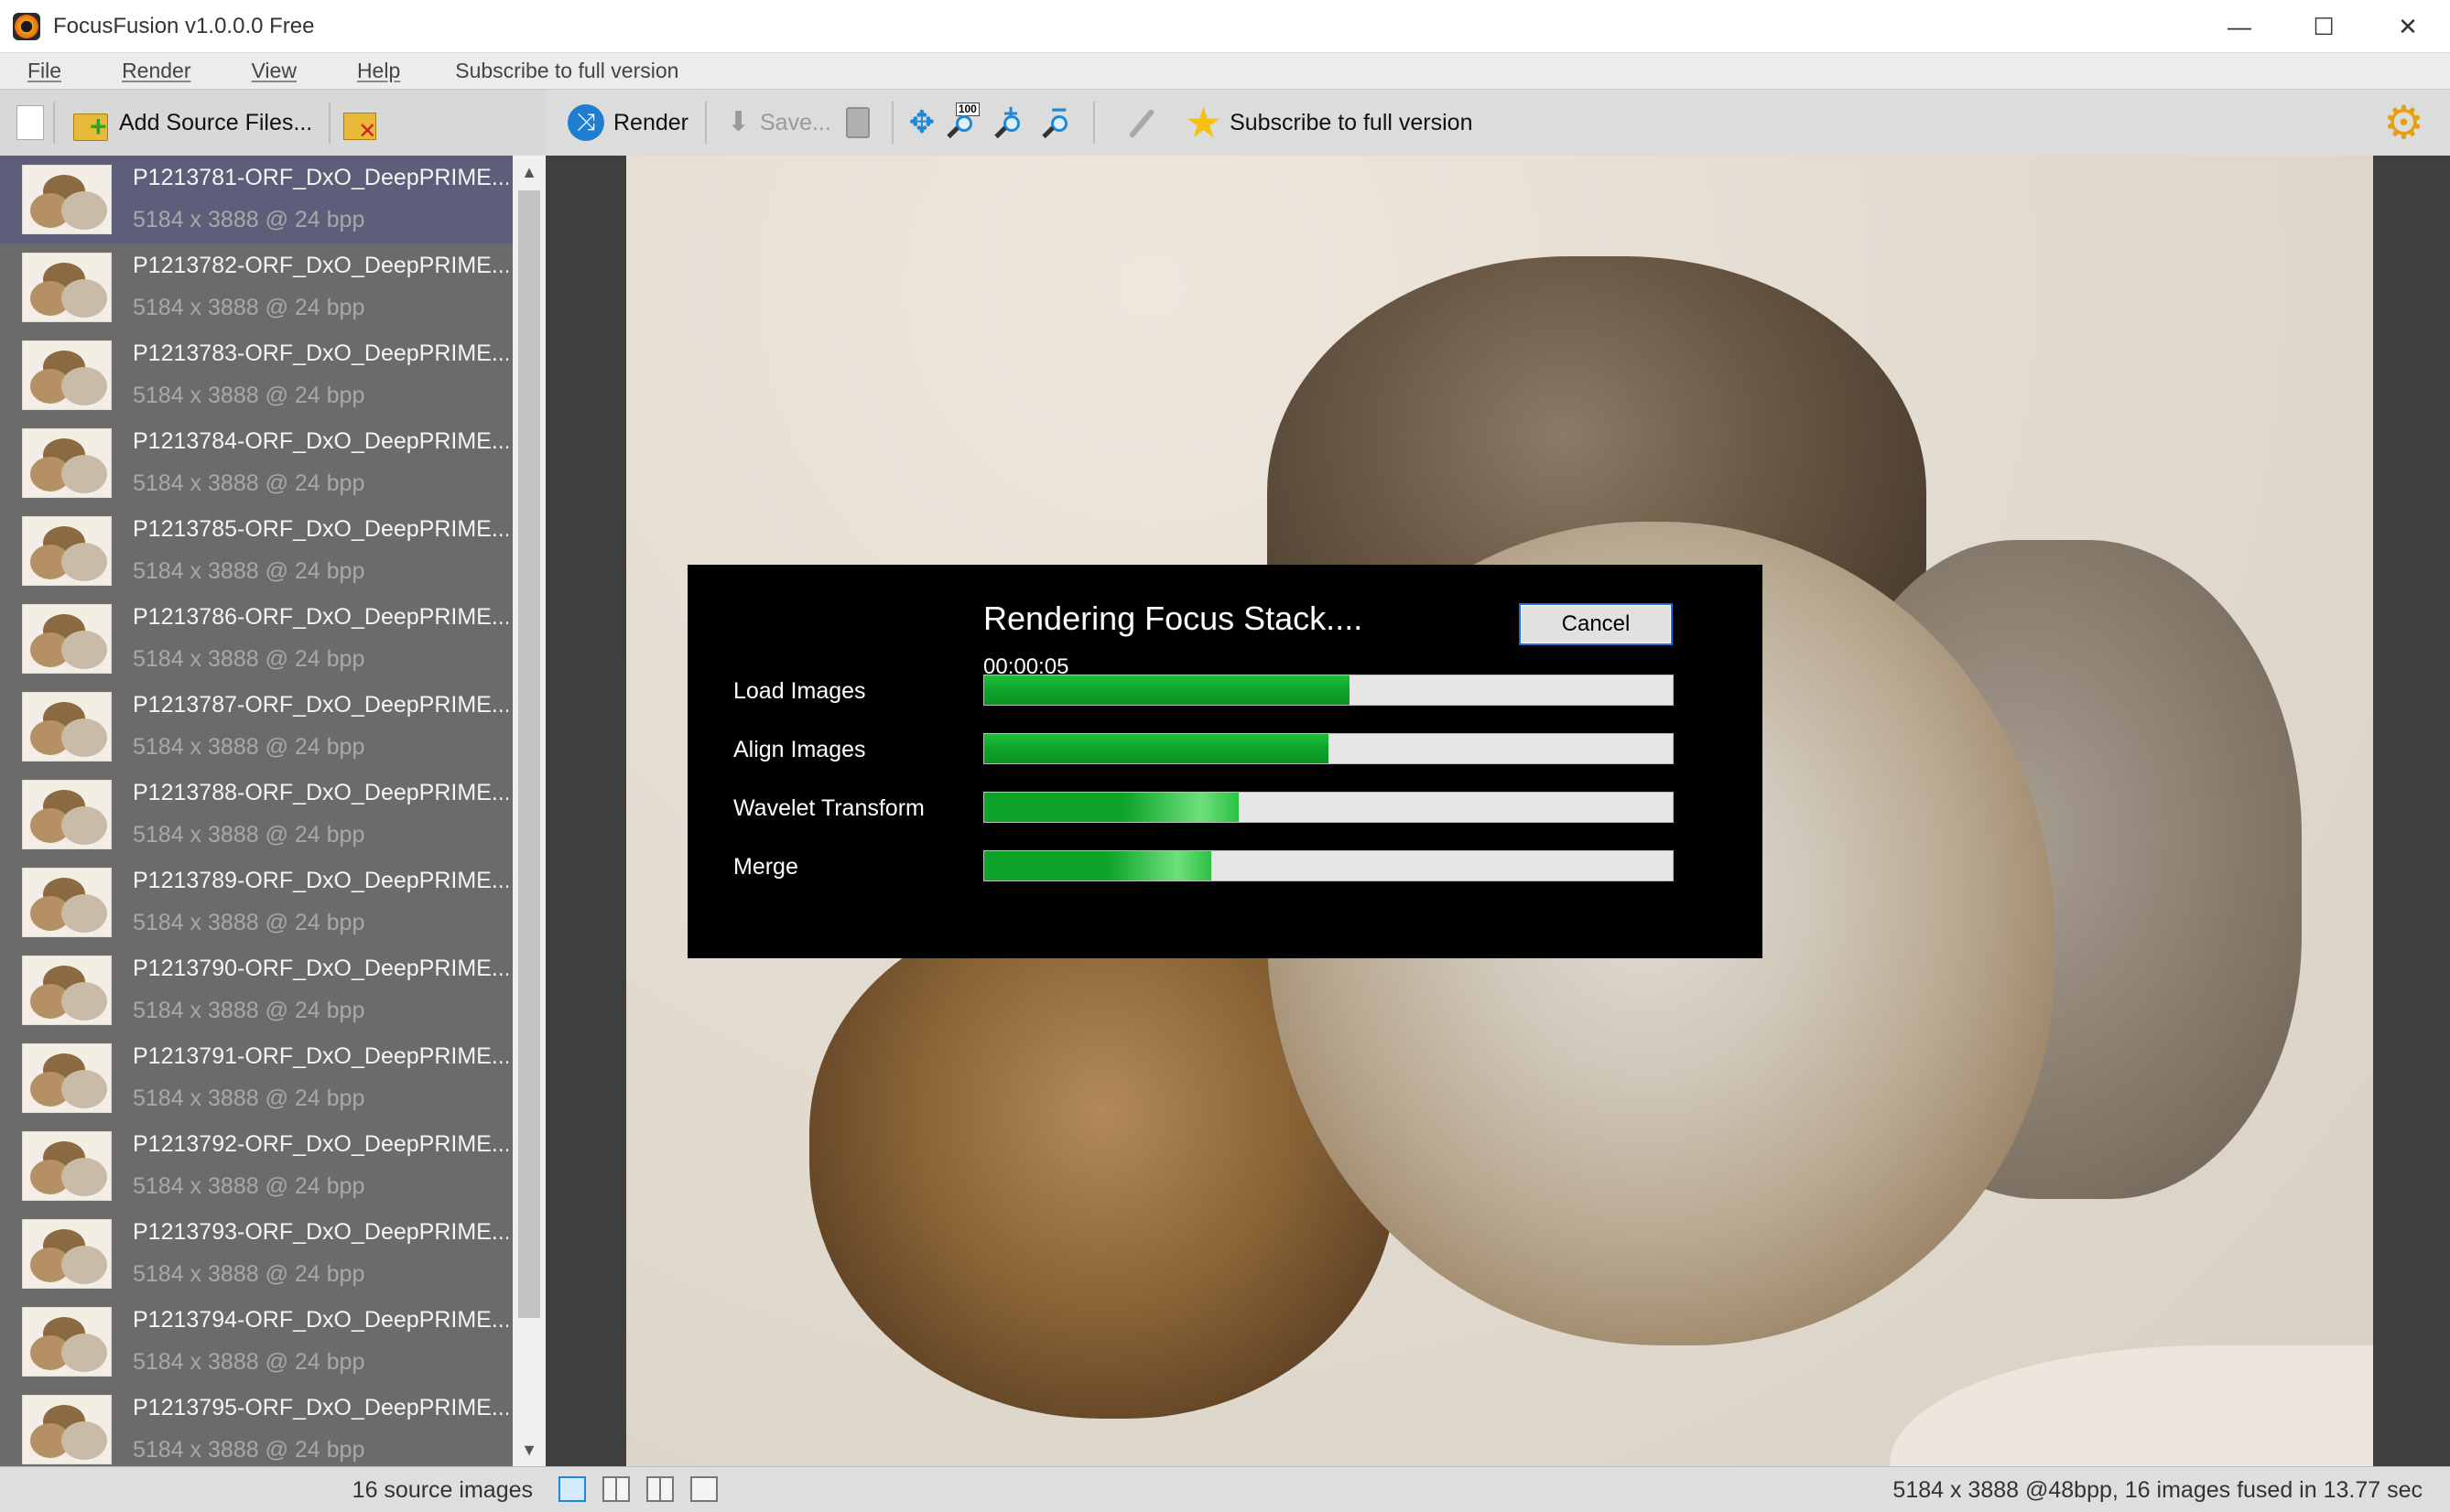  I want to click on stage-progress-fill, so click(1098, 865).